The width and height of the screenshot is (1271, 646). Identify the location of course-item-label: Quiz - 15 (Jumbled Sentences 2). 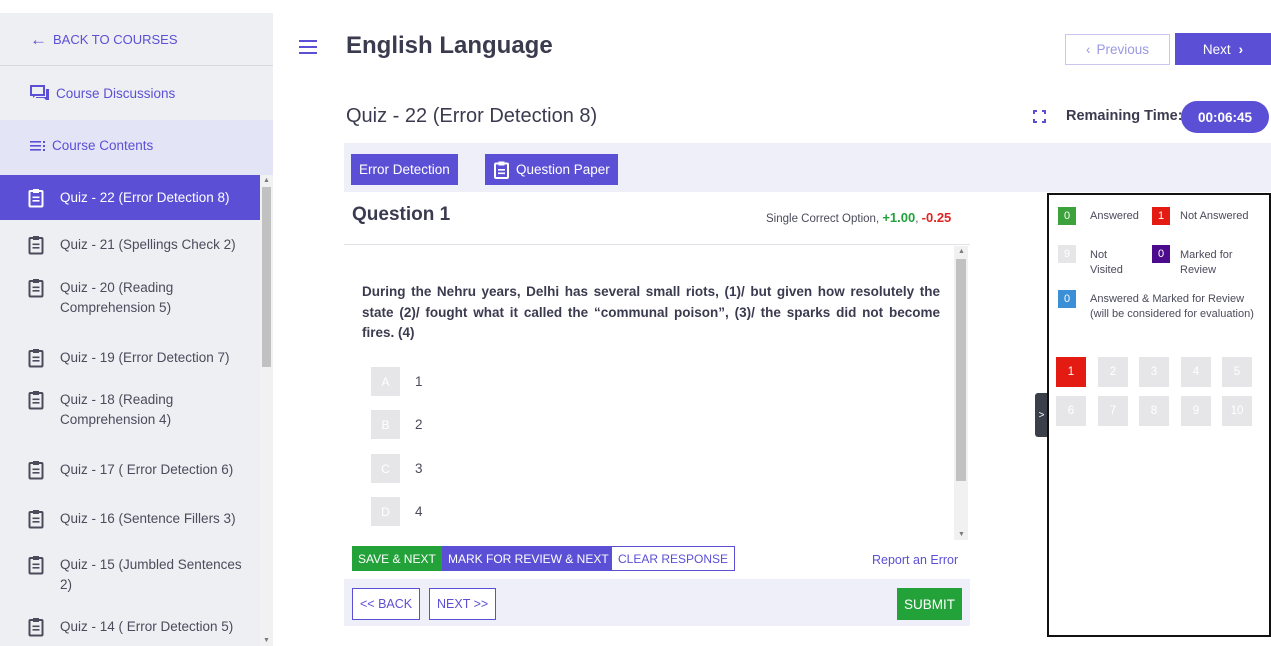
(151, 574).